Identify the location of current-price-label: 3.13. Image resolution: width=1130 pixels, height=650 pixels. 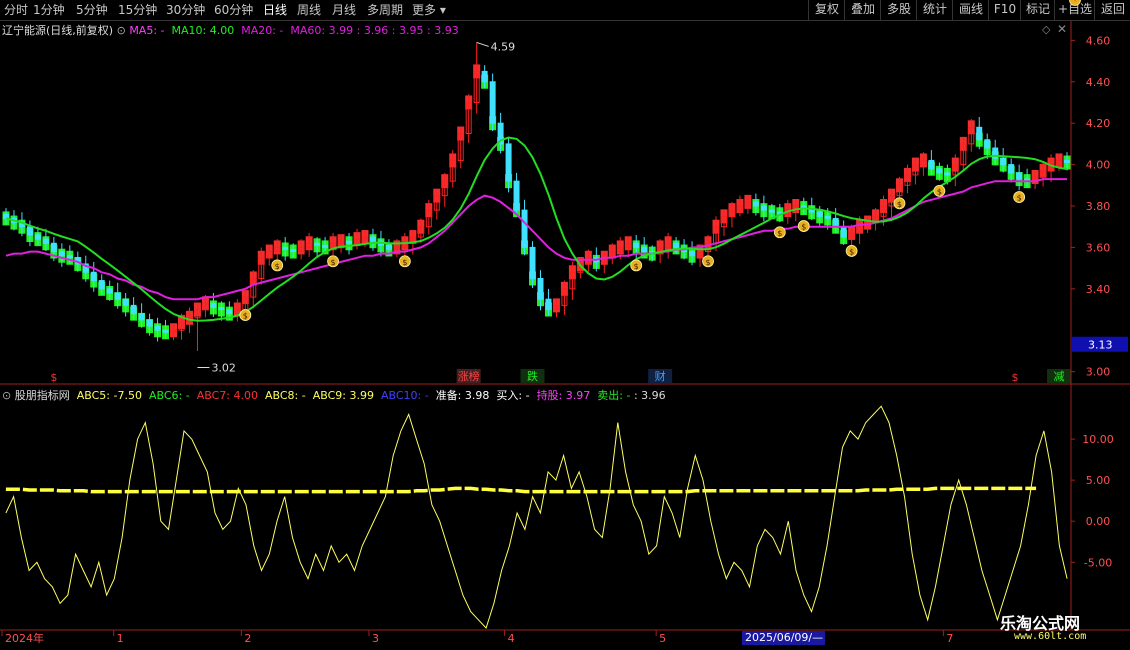
(1100, 345).